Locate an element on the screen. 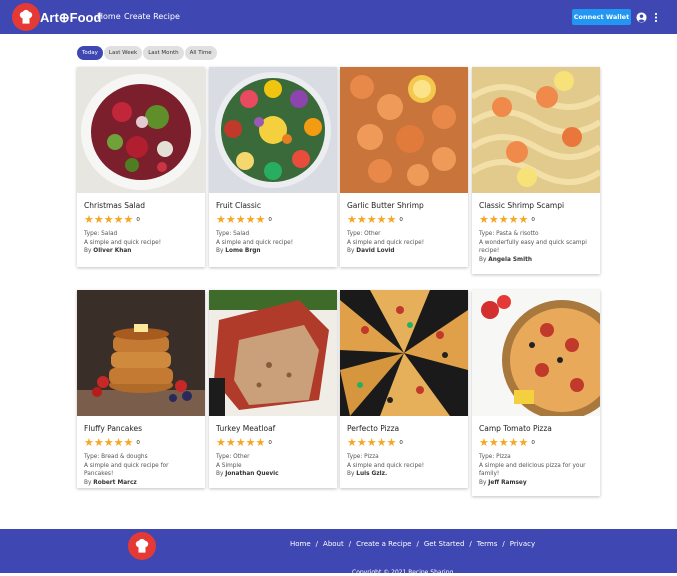 The width and height of the screenshot is (677, 576). filter-today: Today is located at coordinates (90, 53).